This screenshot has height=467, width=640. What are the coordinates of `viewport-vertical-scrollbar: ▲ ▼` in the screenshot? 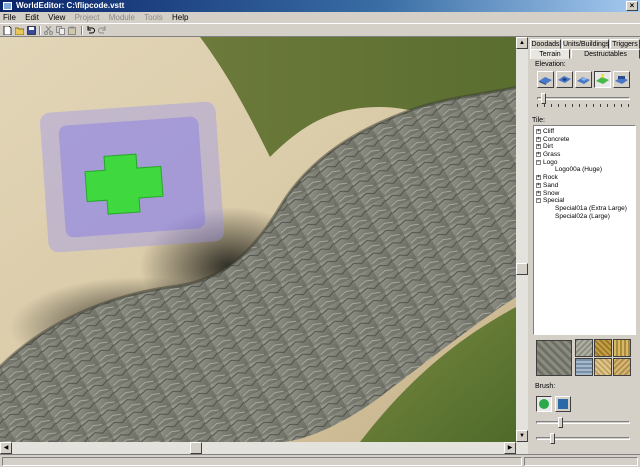 It's located at (522, 239).